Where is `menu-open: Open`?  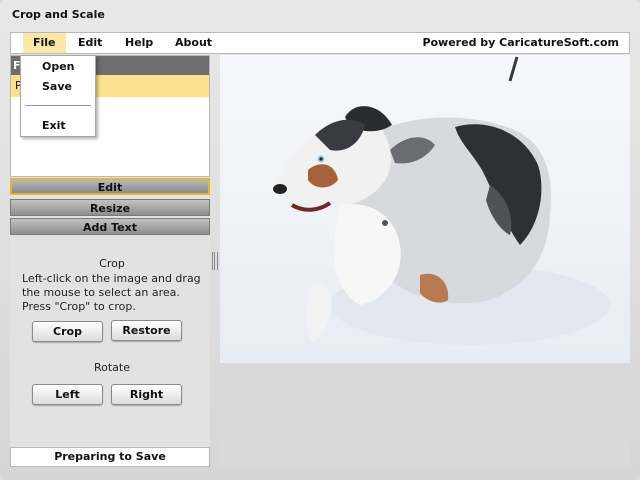
menu-open: Open is located at coordinates (58, 67).